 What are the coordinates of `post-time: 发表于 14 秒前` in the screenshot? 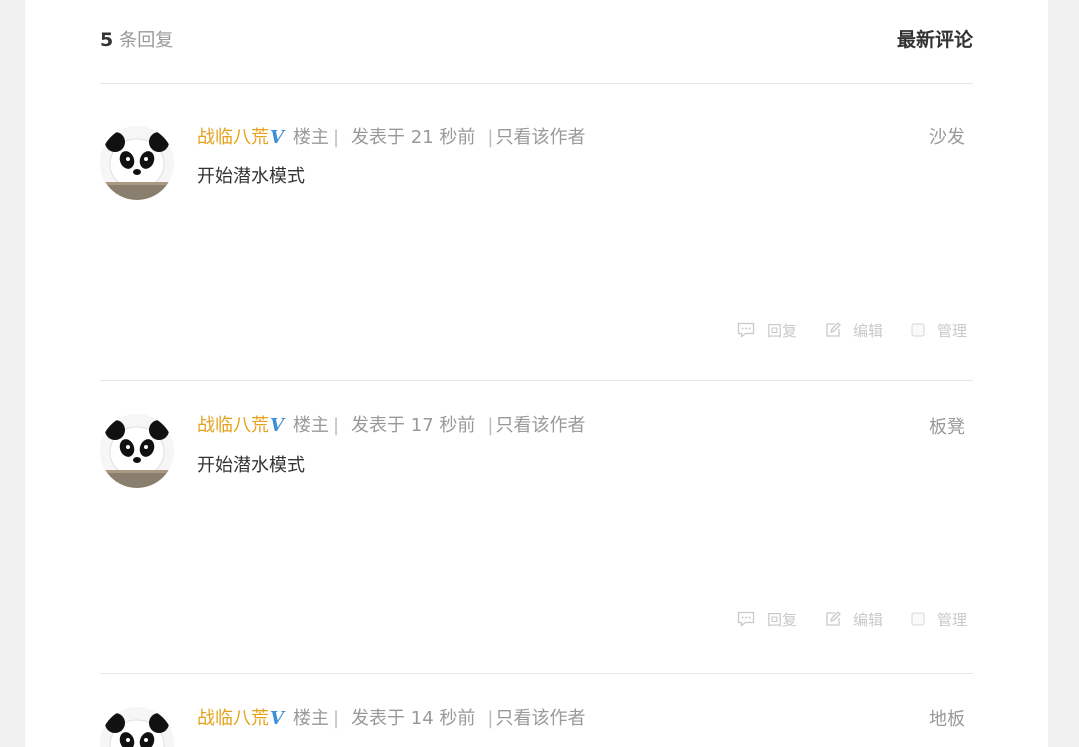 It's located at (413, 718).